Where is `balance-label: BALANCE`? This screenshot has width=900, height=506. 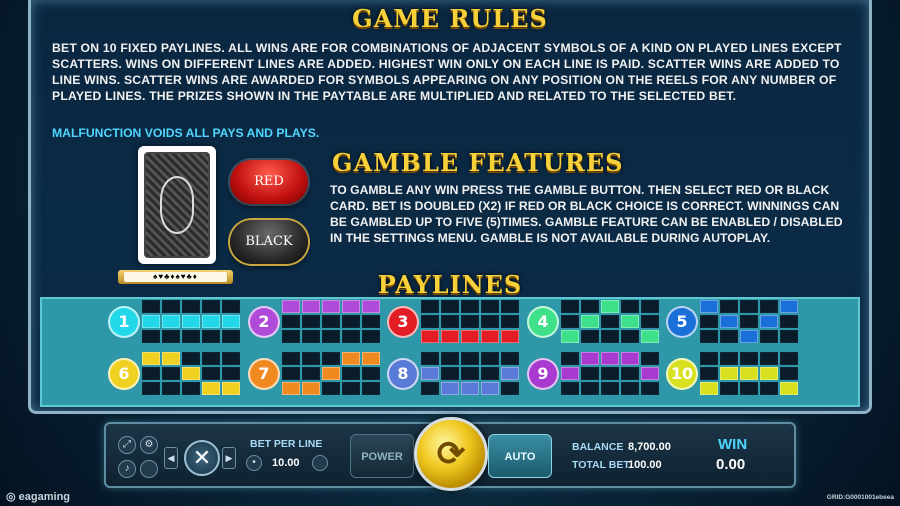 balance-label: BALANCE is located at coordinates (598, 447).